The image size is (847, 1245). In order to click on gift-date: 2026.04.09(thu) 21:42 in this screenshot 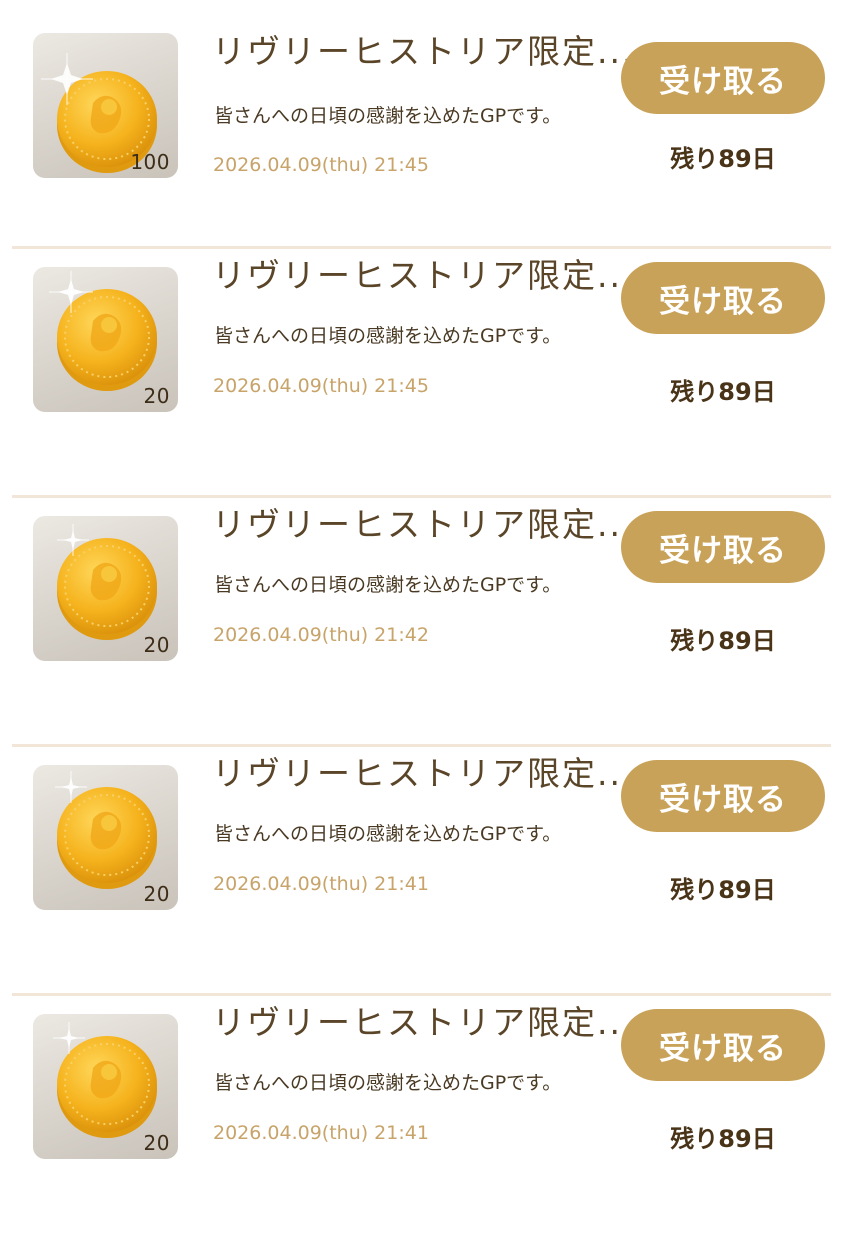, I will do `click(321, 635)`.